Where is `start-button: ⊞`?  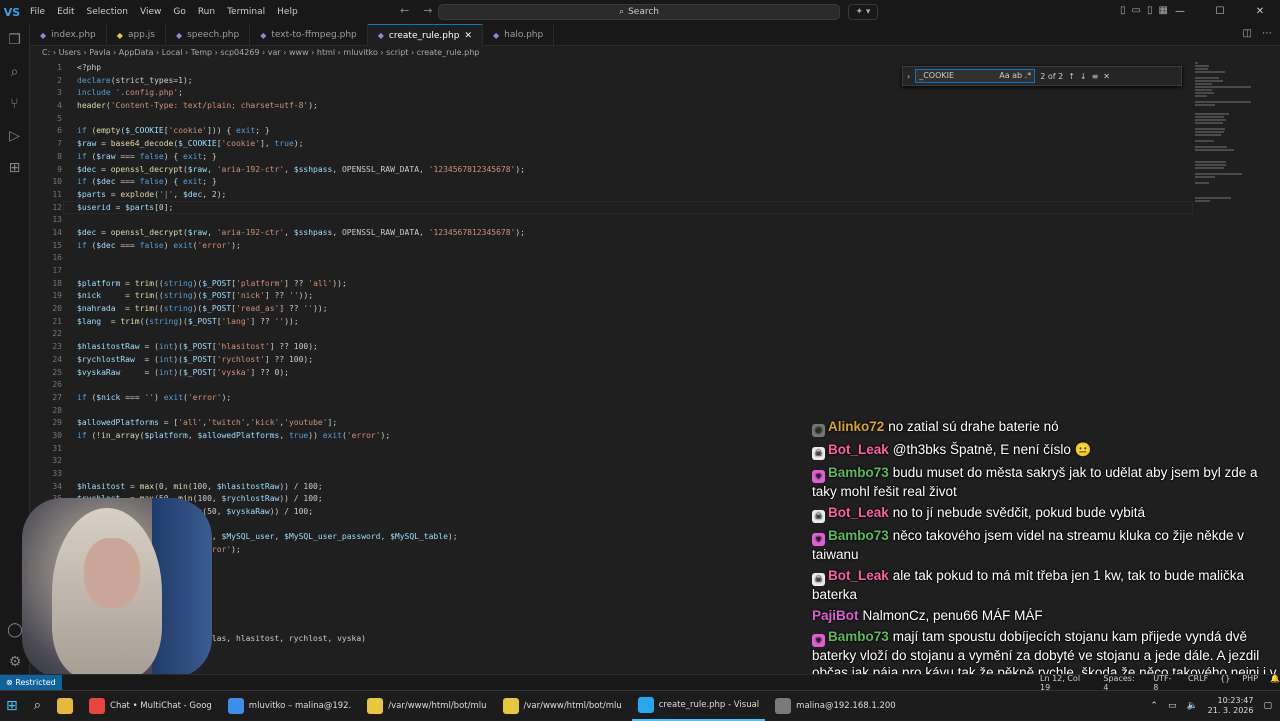 start-button: ⊞ is located at coordinates (12, 706).